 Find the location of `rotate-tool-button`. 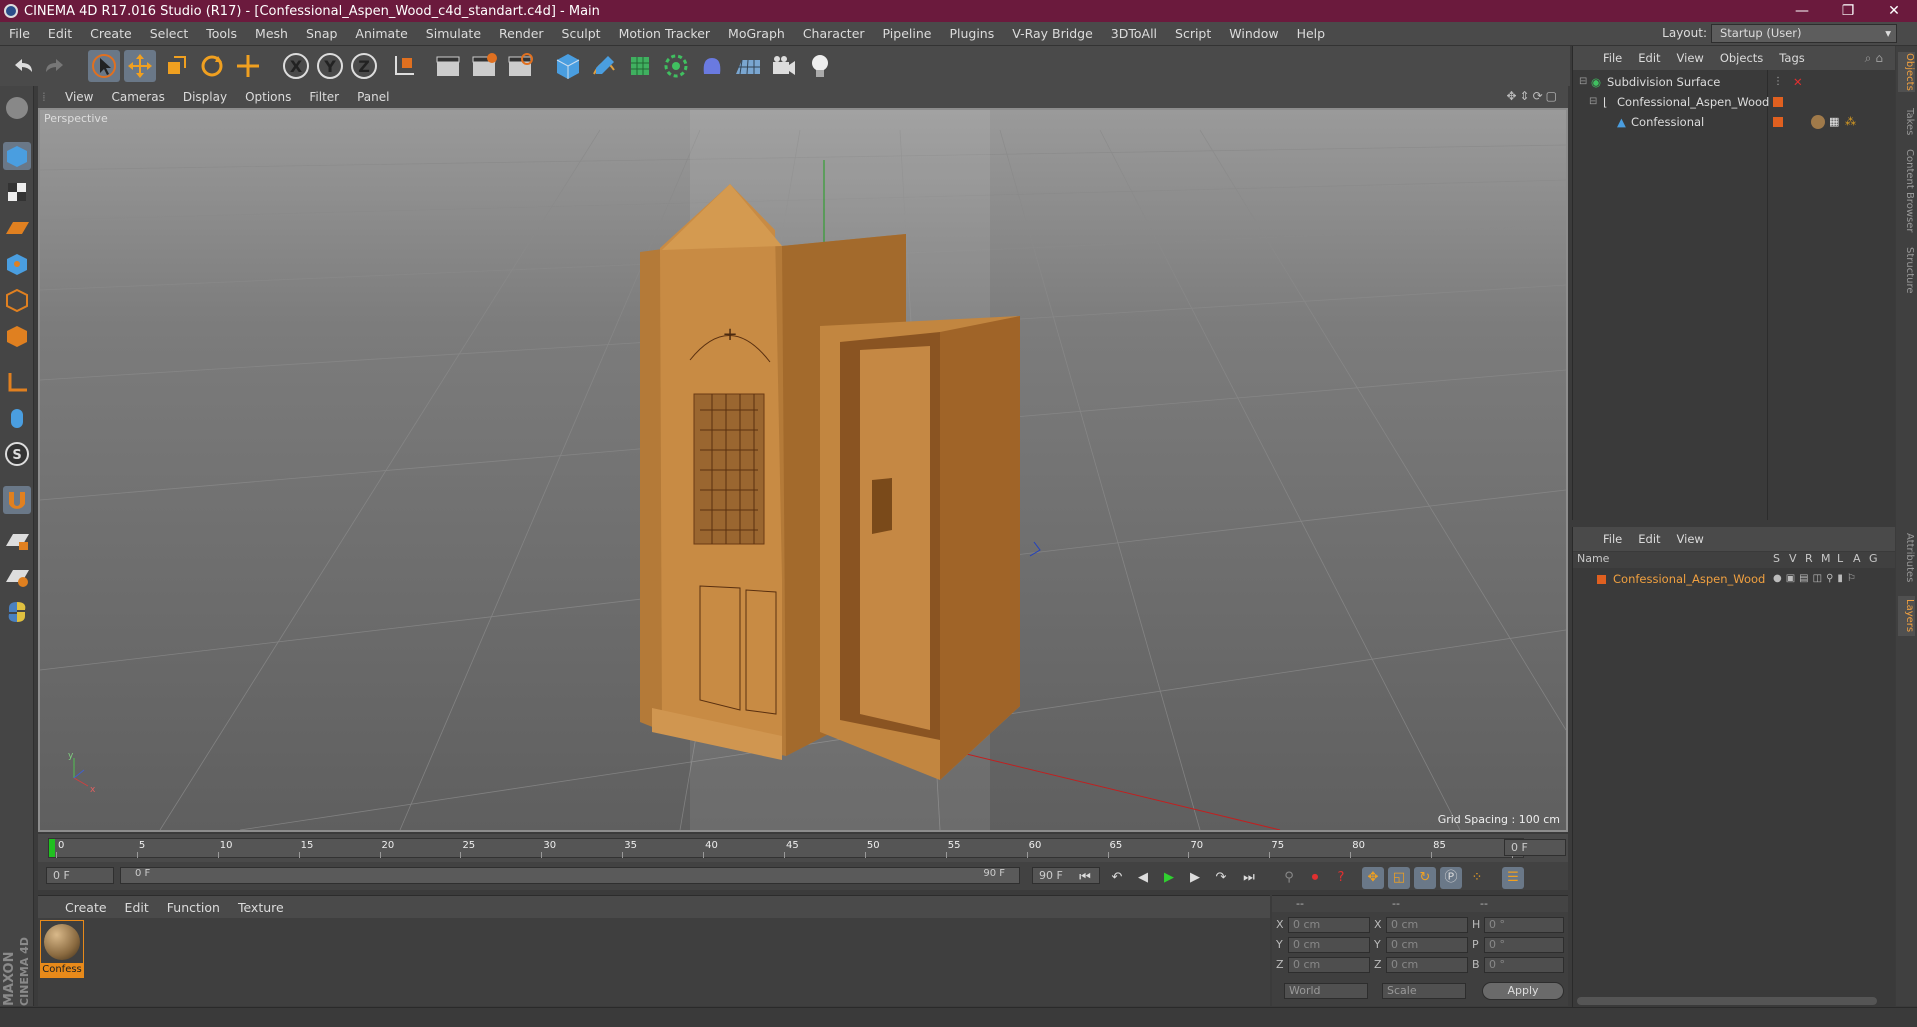

rotate-tool-button is located at coordinates (212, 66).